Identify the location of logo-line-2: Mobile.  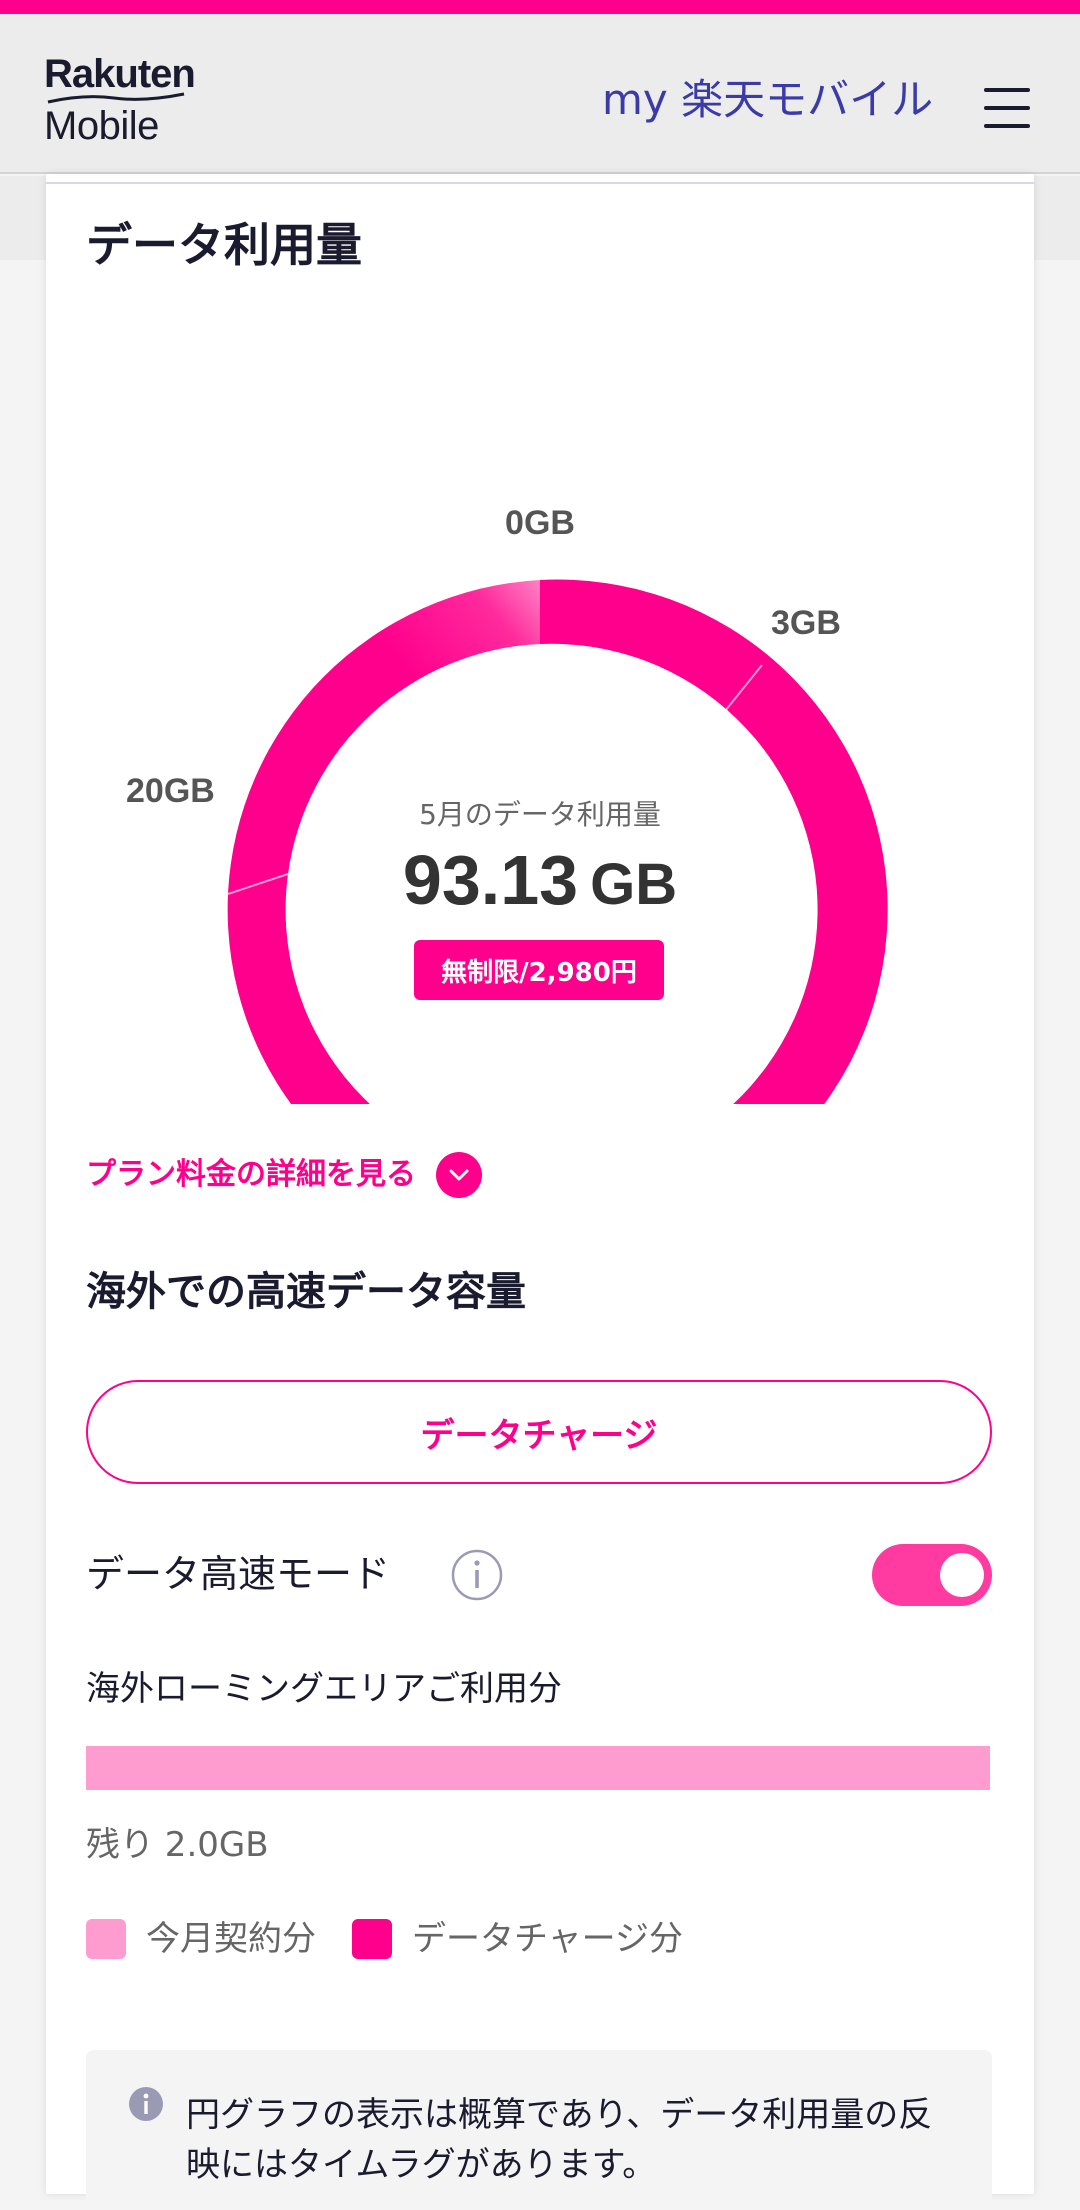
(101, 126).